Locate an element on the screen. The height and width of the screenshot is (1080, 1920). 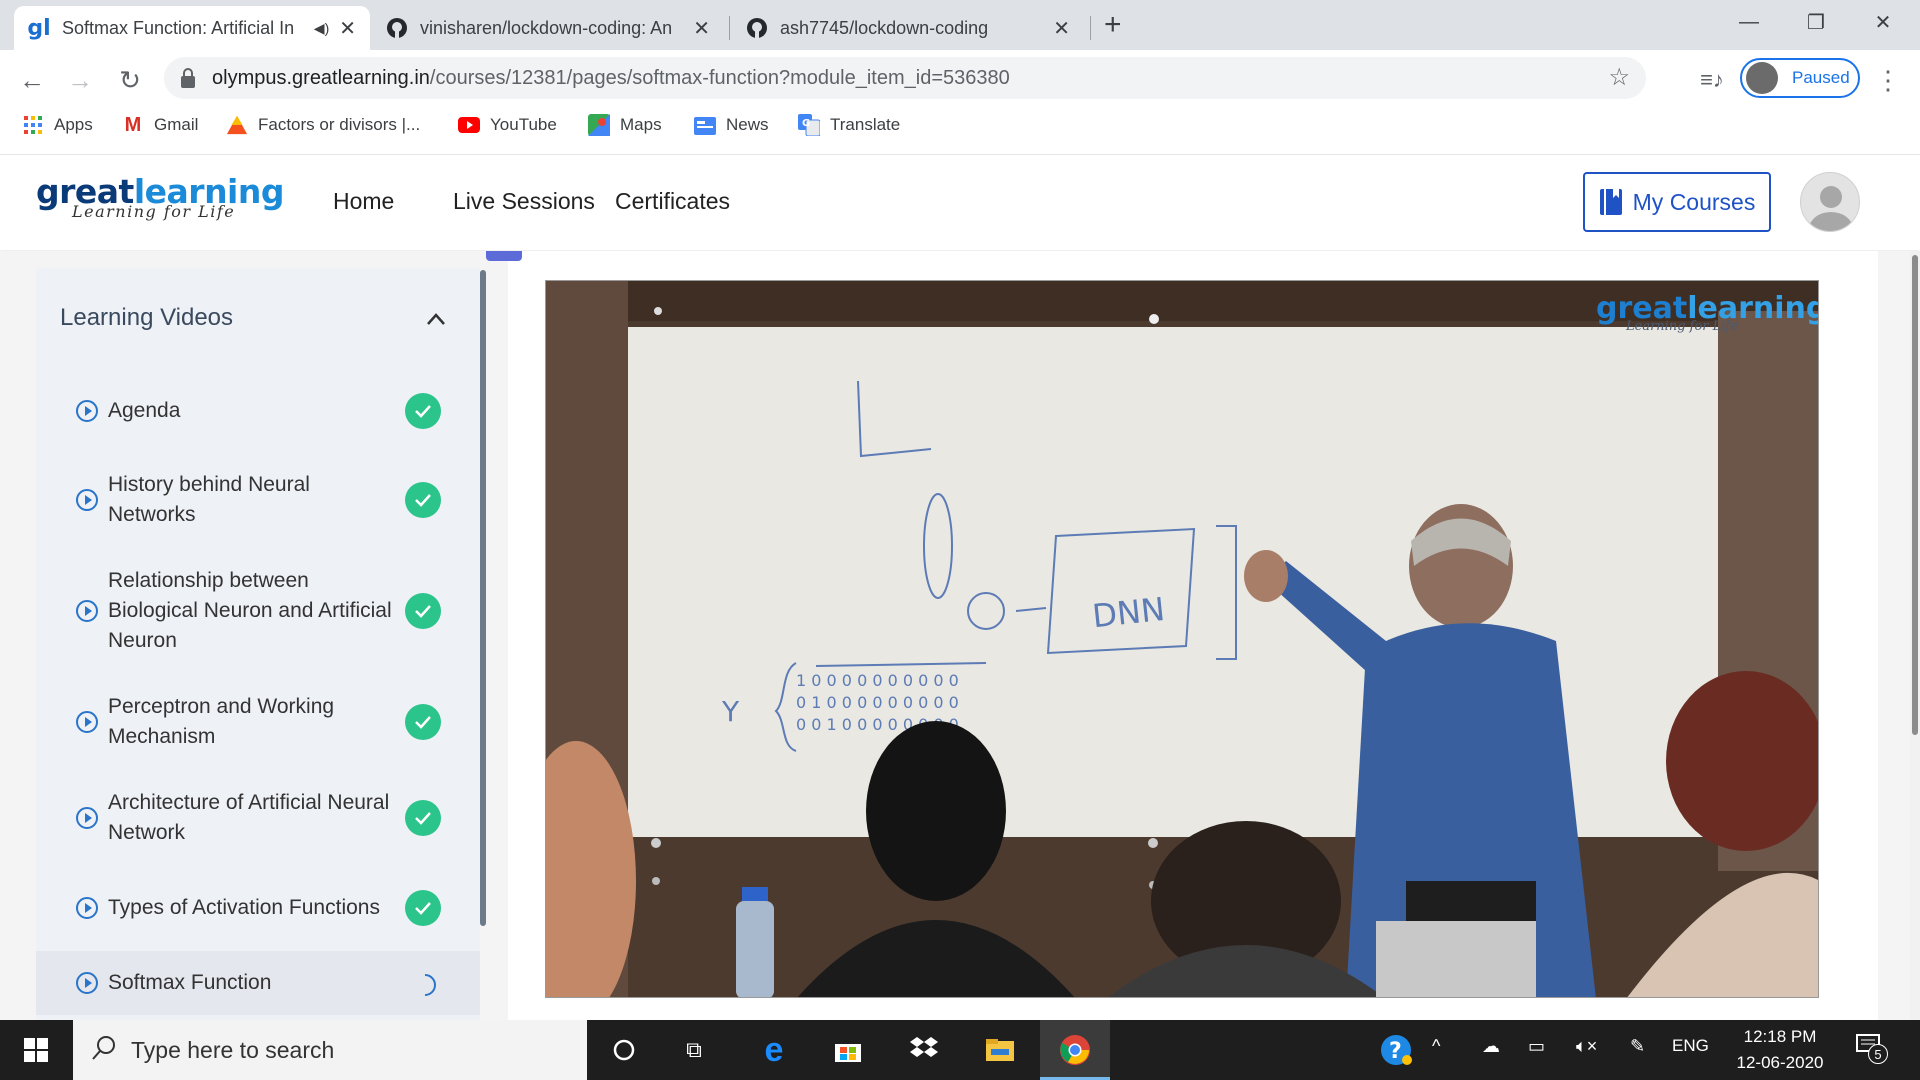
task-view-icon: ⧉ is located at coordinates (694, 1050).